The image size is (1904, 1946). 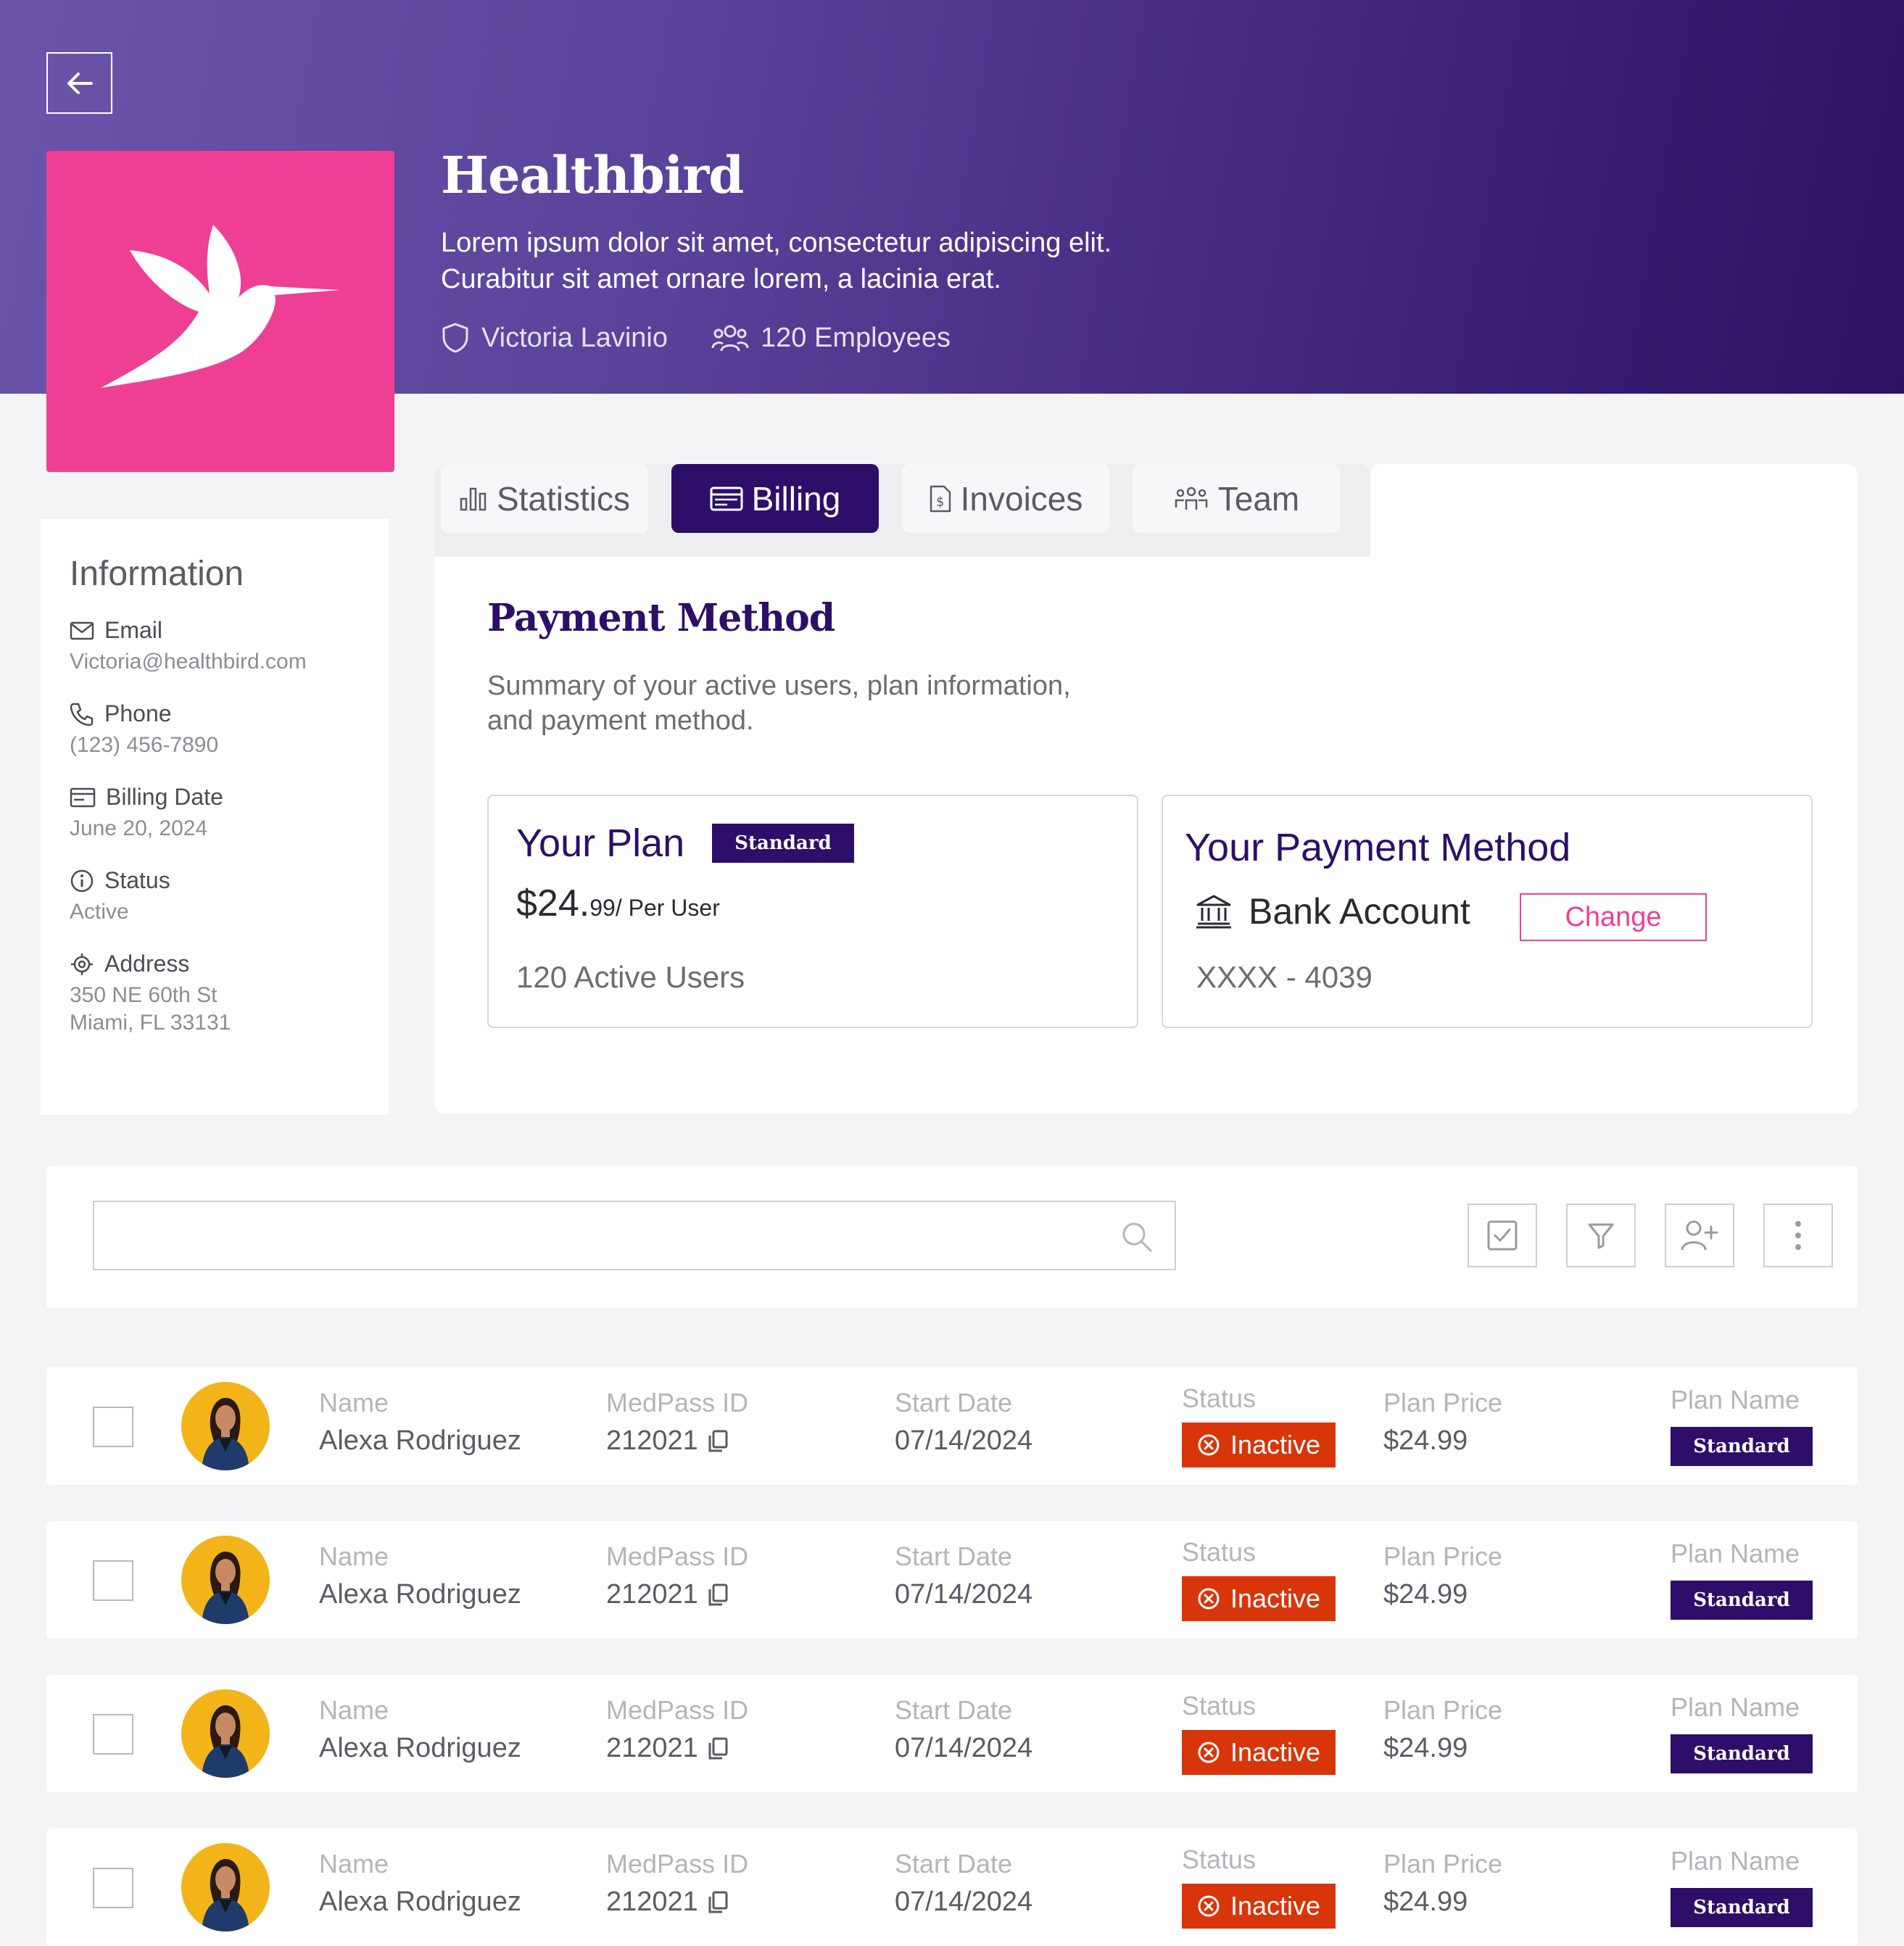 I want to click on bank-account-row: Bank Account, so click(x=1332, y=911).